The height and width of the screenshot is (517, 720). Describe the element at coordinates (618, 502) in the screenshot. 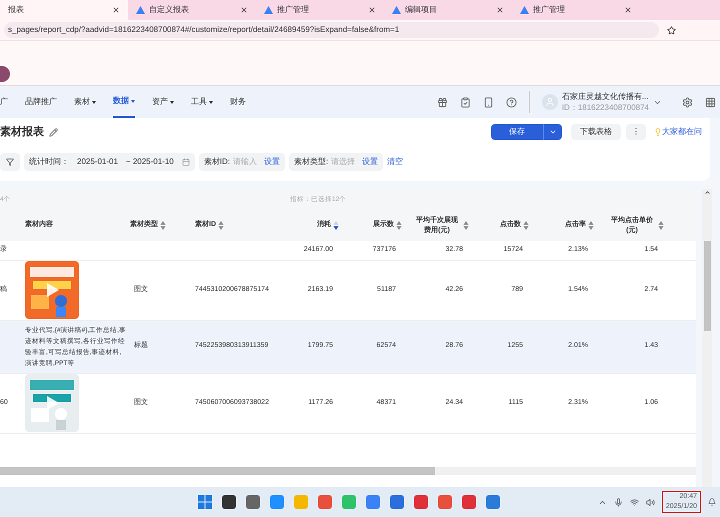

I see `mic-icon` at that location.